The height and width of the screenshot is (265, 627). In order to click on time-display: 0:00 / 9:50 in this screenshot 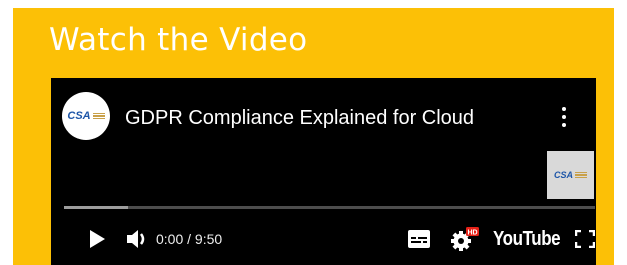, I will do `click(189, 239)`.